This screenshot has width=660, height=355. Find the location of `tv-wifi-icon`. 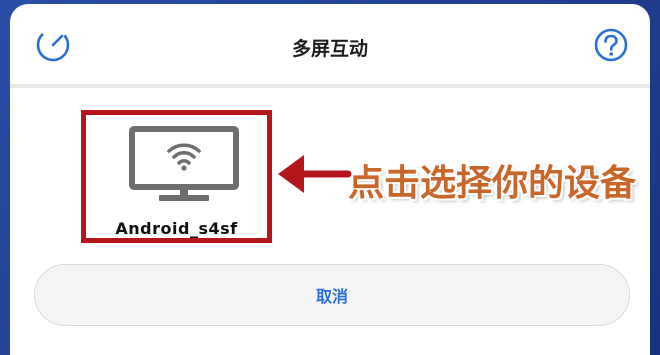

tv-wifi-icon is located at coordinates (184, 163).